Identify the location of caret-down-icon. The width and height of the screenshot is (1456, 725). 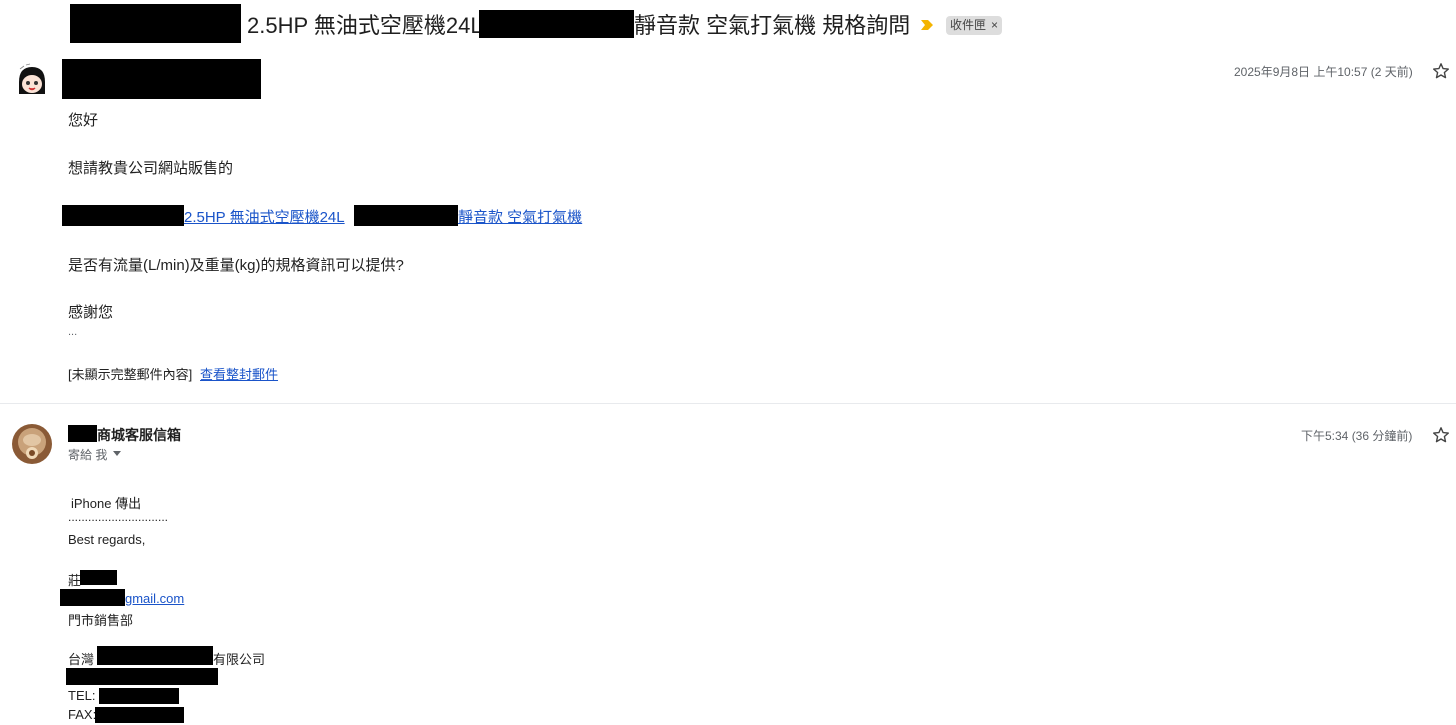
(117, 453).